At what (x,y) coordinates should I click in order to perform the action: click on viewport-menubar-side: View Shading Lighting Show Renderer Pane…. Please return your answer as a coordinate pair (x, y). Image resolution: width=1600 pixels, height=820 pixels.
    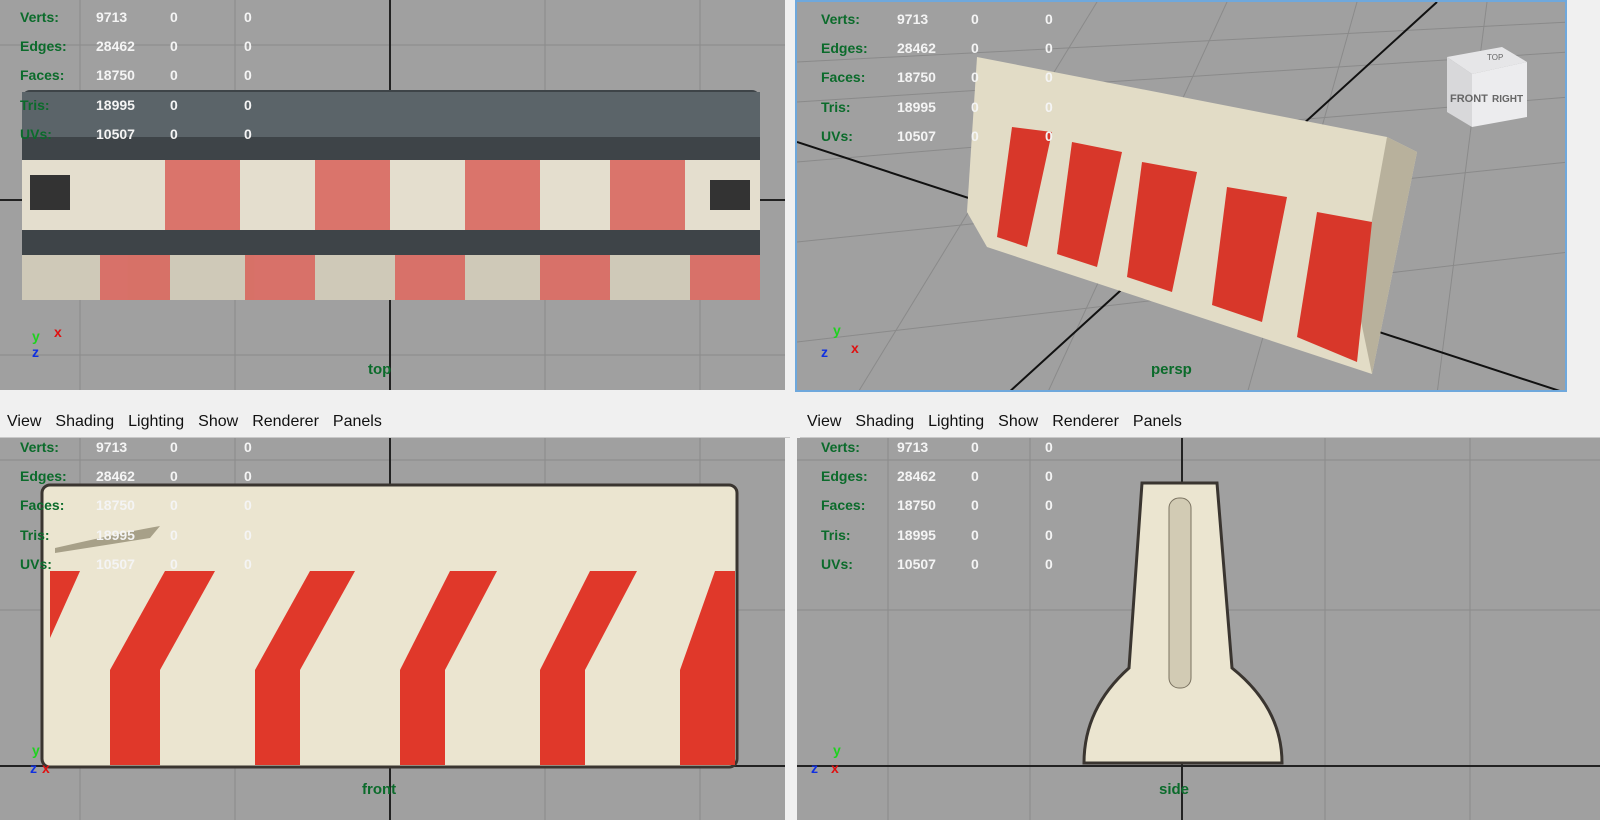
    Looking at the image, I should click on (1200, 422).